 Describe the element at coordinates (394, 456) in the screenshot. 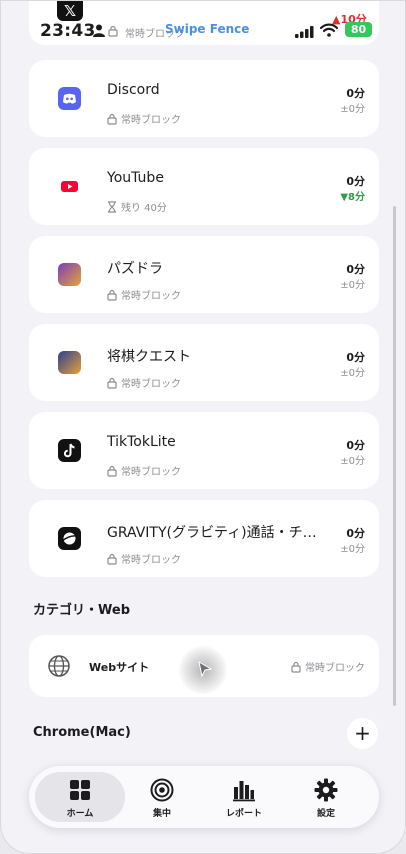

I see `scrollbar` at that location.